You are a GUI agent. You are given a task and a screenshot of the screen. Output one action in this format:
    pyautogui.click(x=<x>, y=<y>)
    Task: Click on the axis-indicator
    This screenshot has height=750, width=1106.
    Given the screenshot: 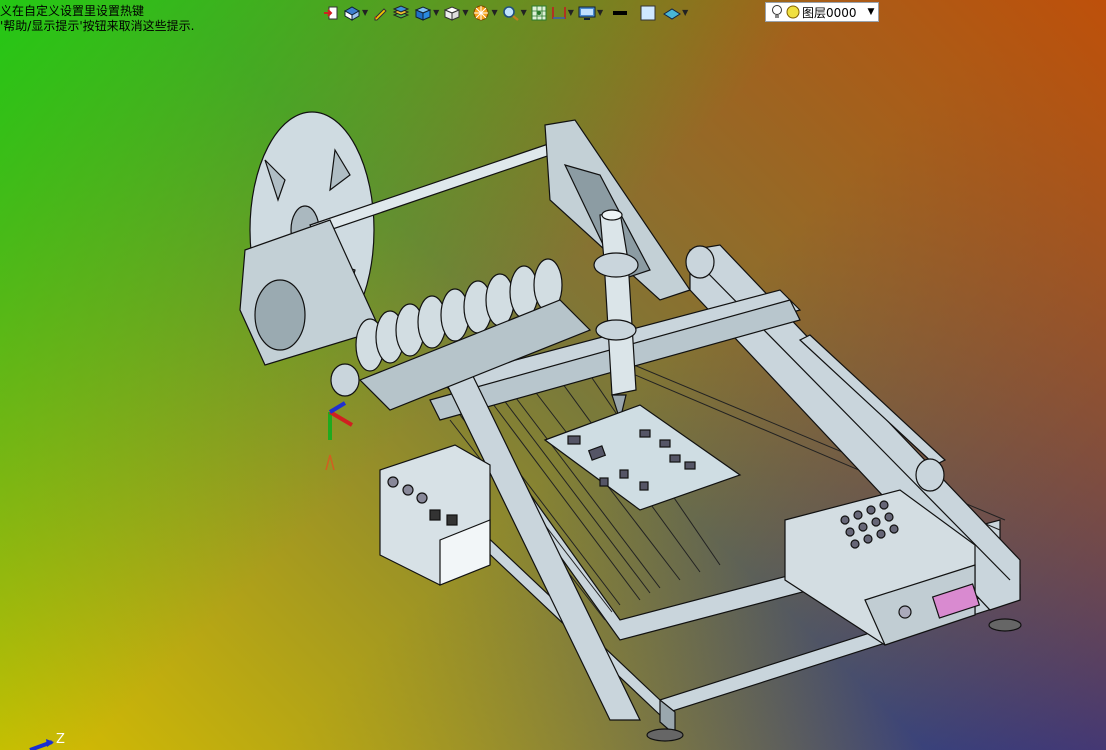 What is the action you would take?
    pyautogui.click(x=41, y=744)
    